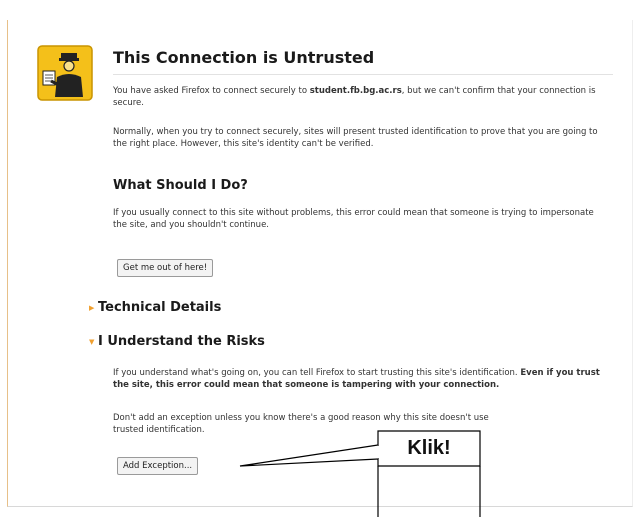 The width and height of the screenshot is (640, 517). What do you see at coordinates (429, 448) in the screenshot?
I see `callout-label: Klik!` at bounding box center [429, 448].